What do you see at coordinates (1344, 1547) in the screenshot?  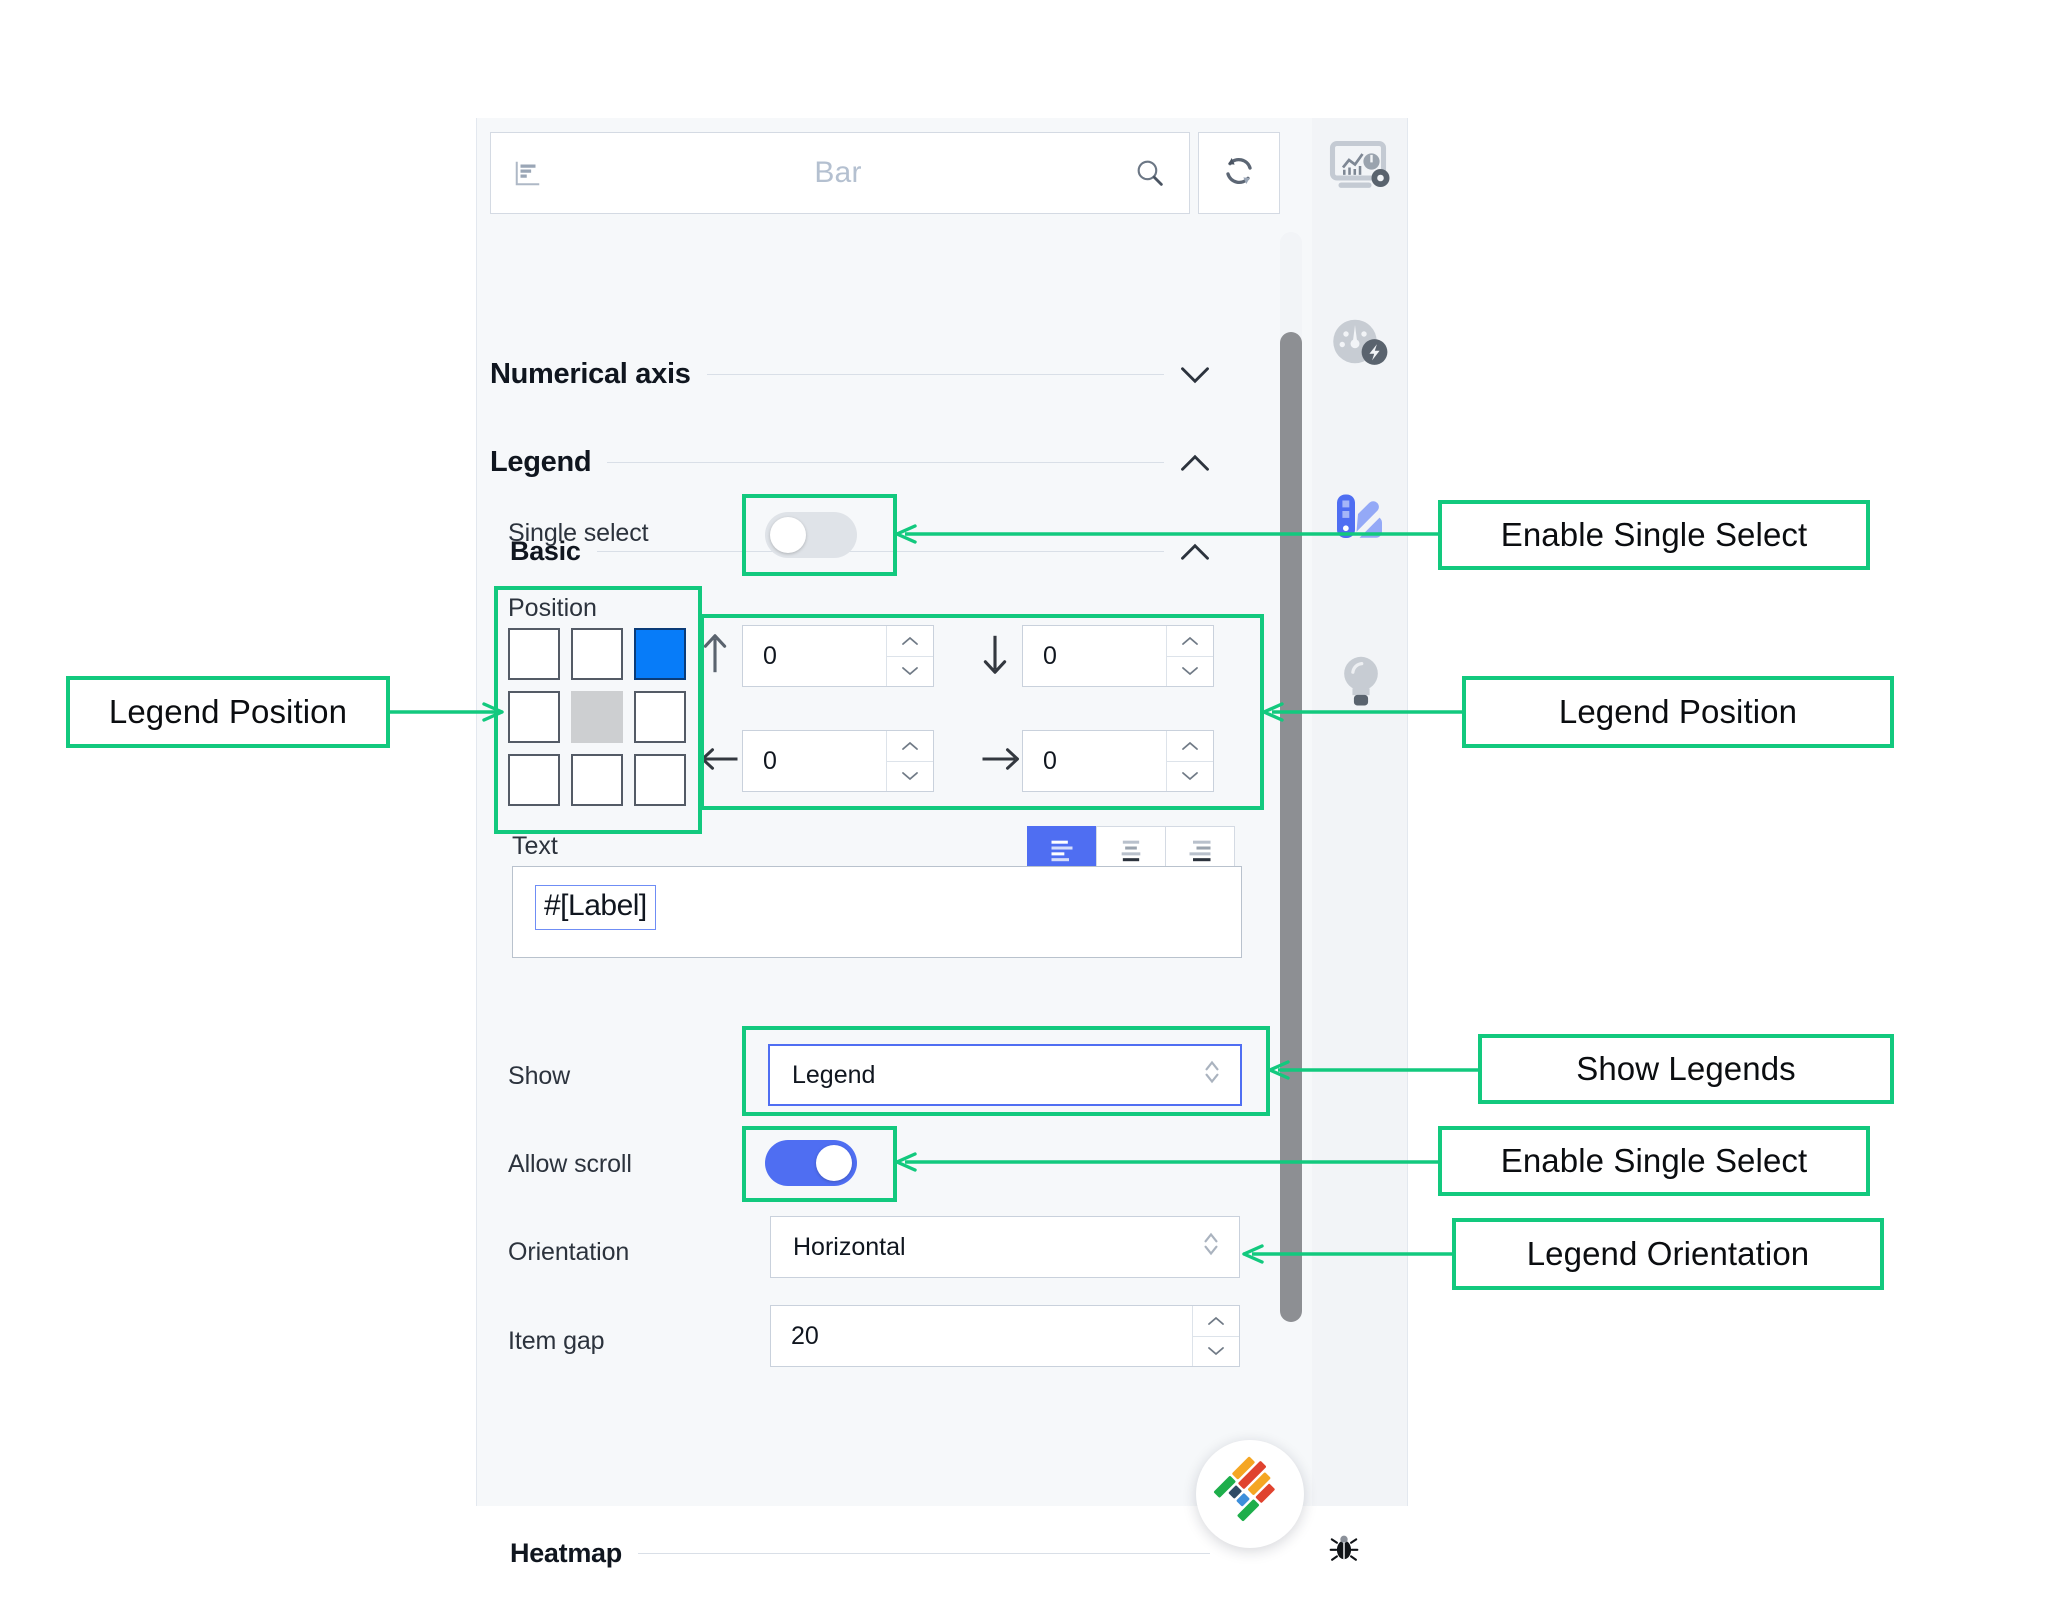 I see `bug-icon` at bounding box center [1344, 1547].